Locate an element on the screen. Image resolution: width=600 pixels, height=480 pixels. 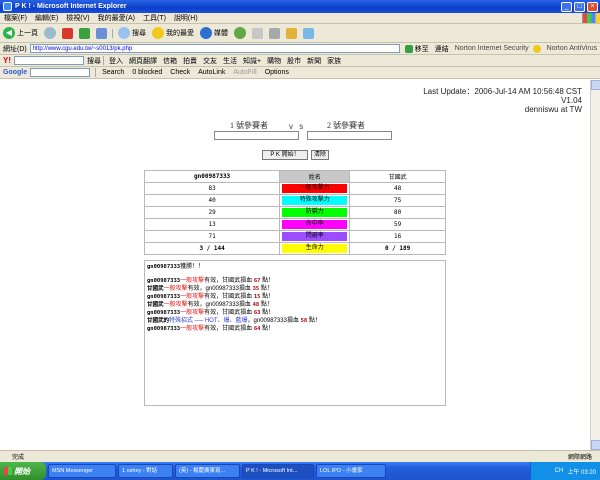
google-search-button: Search is located at coordinates (113, 72).